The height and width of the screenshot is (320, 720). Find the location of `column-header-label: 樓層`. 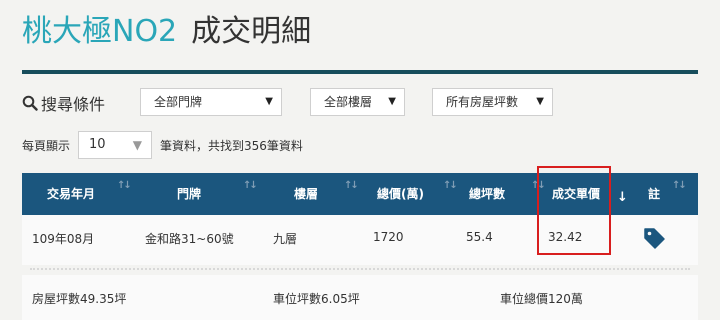

column-header-label: 樓層 is located at coordinates (306, 194).